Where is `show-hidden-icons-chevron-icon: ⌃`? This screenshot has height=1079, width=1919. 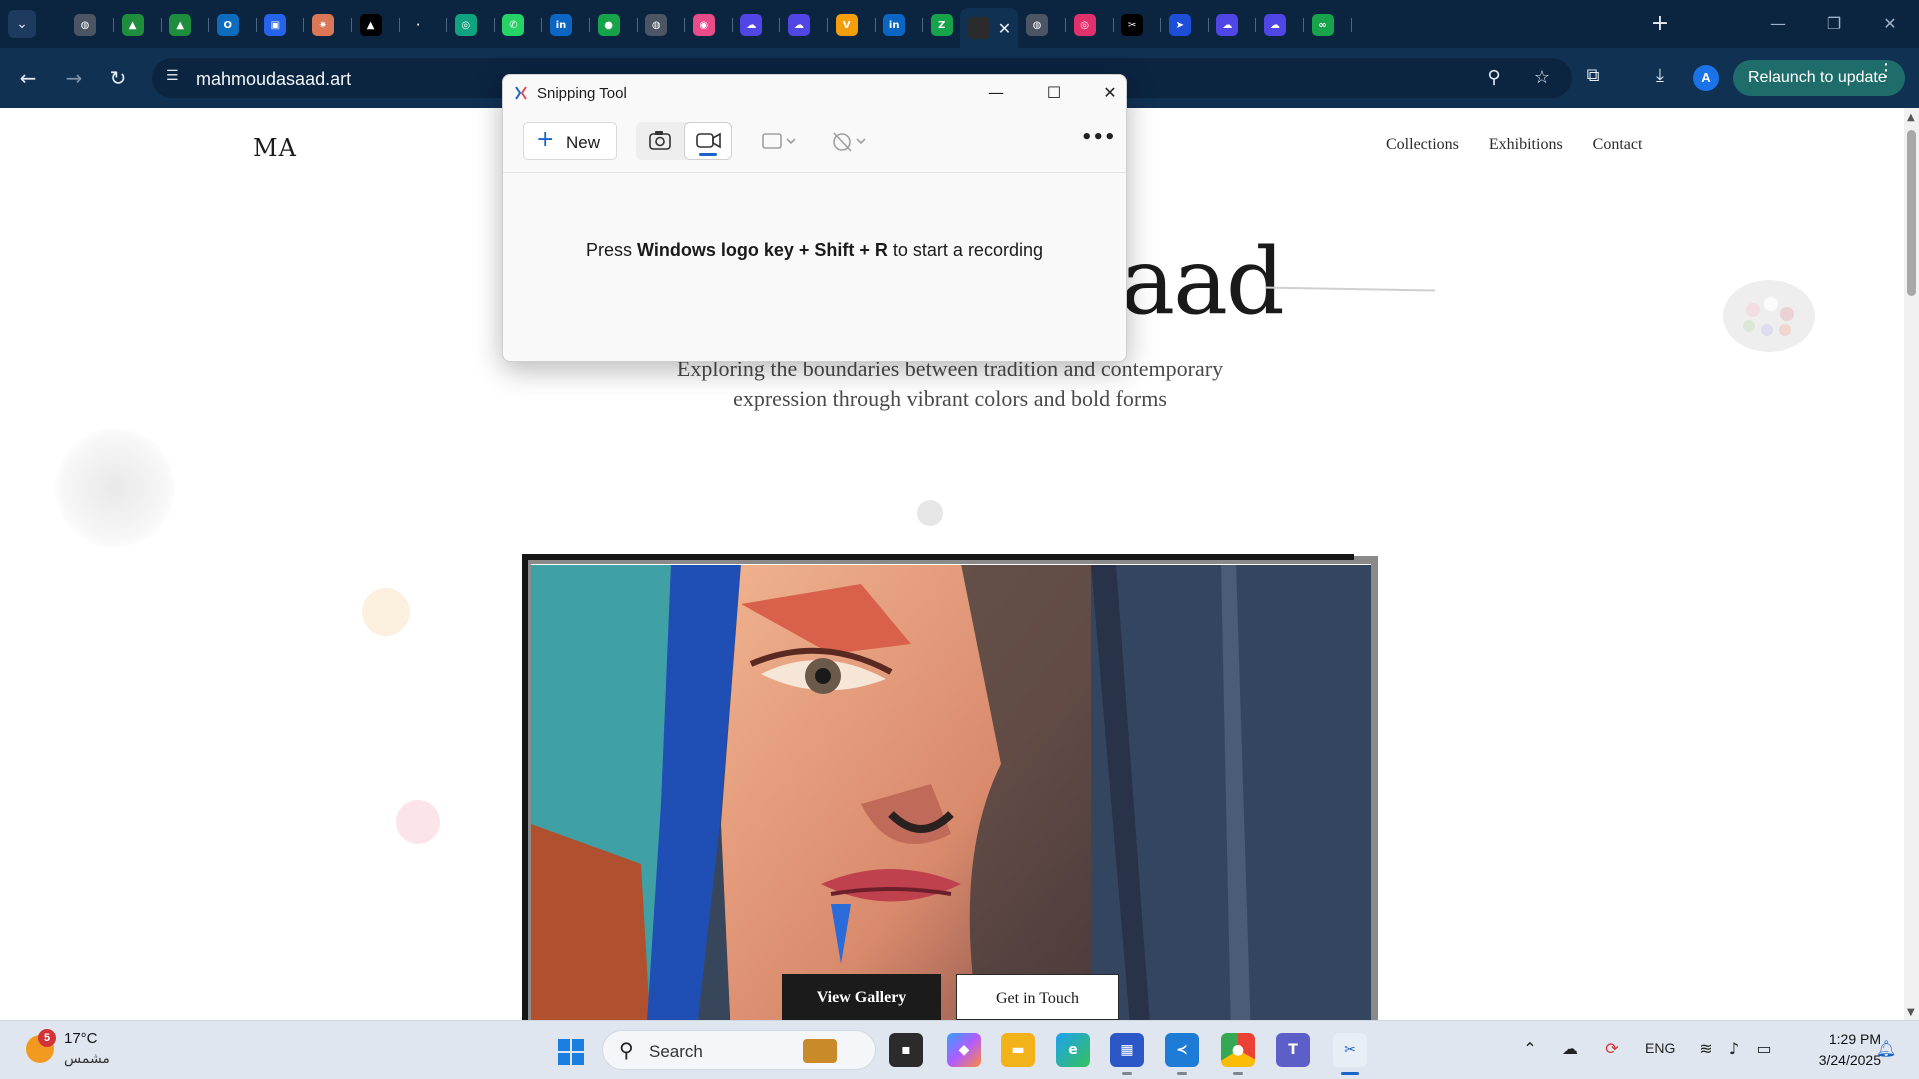 show-hidden-icons-chevron-icon: ⌃ is located at coordinates (1530, 1049).